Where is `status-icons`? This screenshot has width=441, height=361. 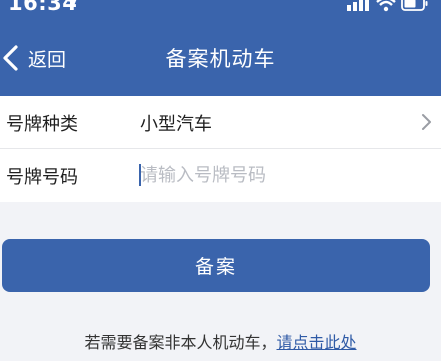 status-icons is located at coordinates (387, 6).